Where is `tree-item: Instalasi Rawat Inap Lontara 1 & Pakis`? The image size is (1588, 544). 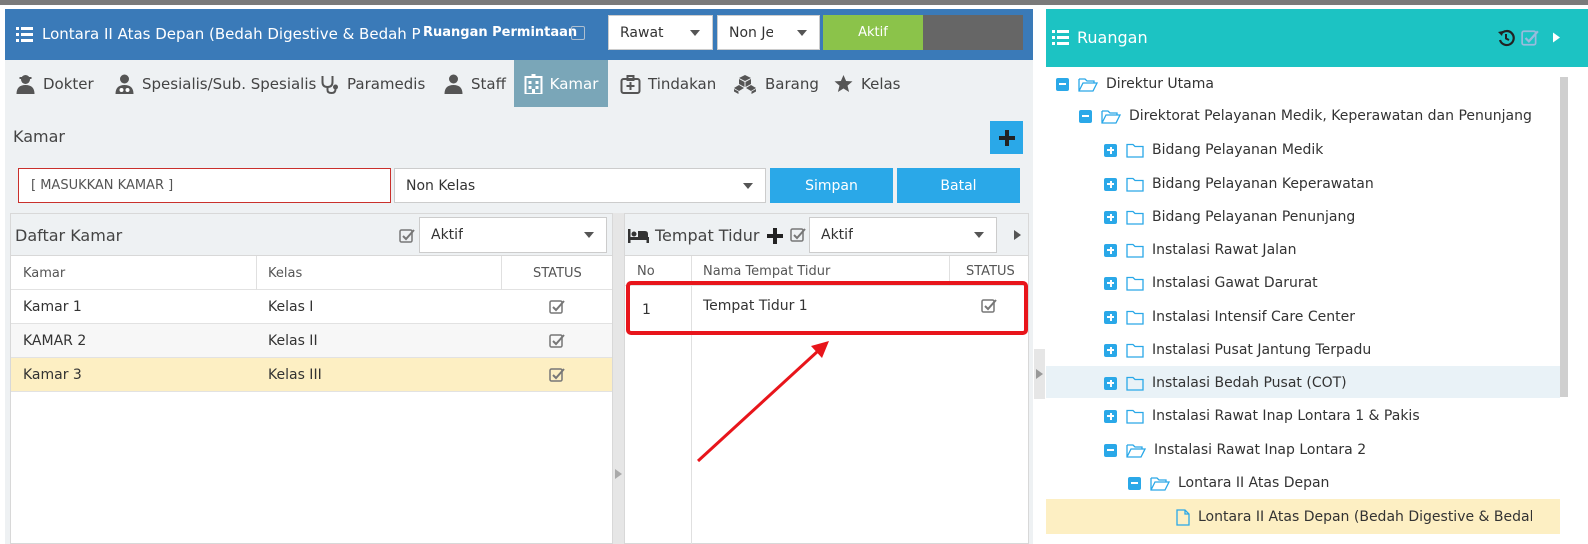 tree-item: Instalasi Rawat Inap Lontara 1 & Pakis is located at coordinates (1262, 416).